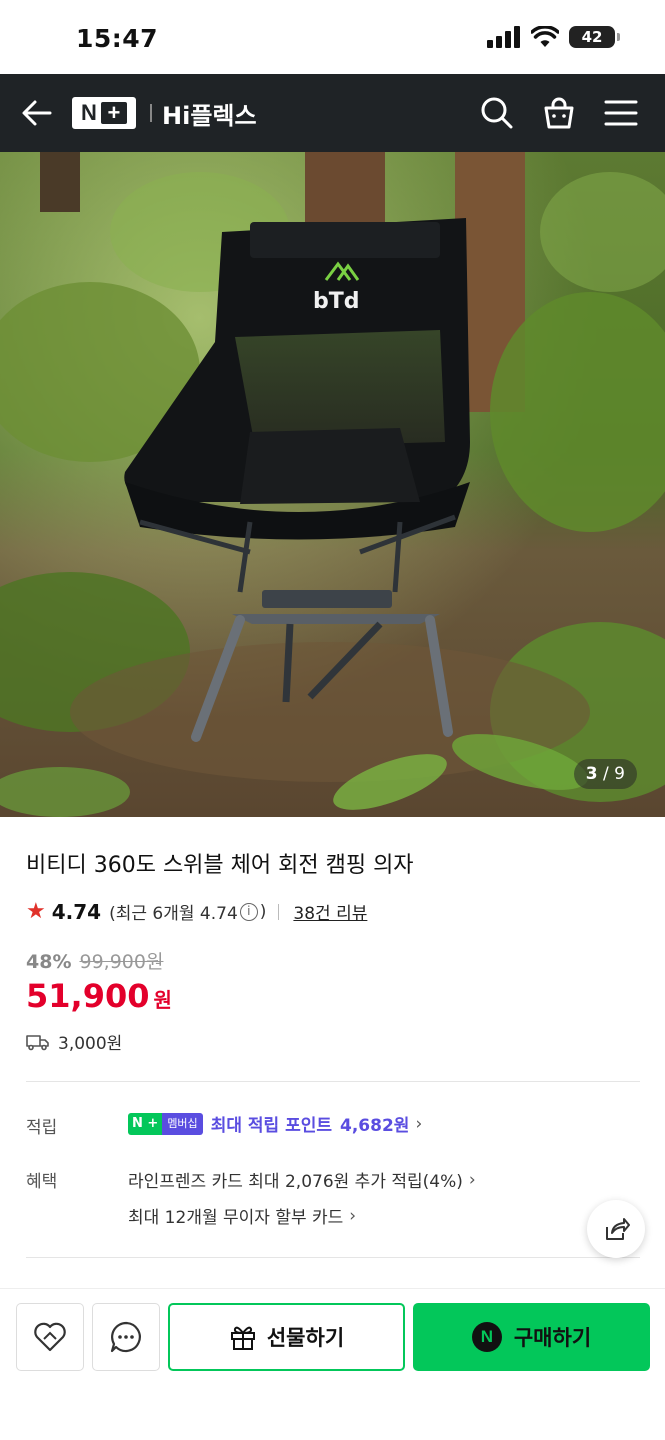 This screenshot has height=1440, width=665. I want to click on status-icons: 42, so click(553, 37).